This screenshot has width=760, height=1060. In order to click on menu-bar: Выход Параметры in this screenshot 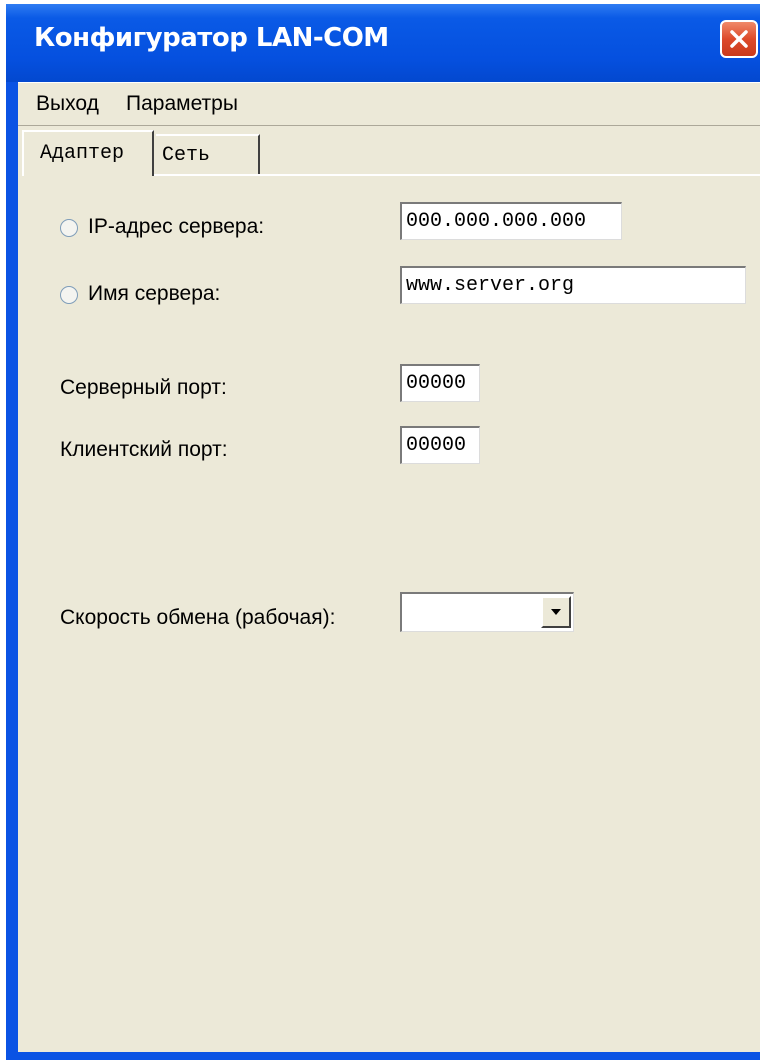, I will do `click(389, 104)`.